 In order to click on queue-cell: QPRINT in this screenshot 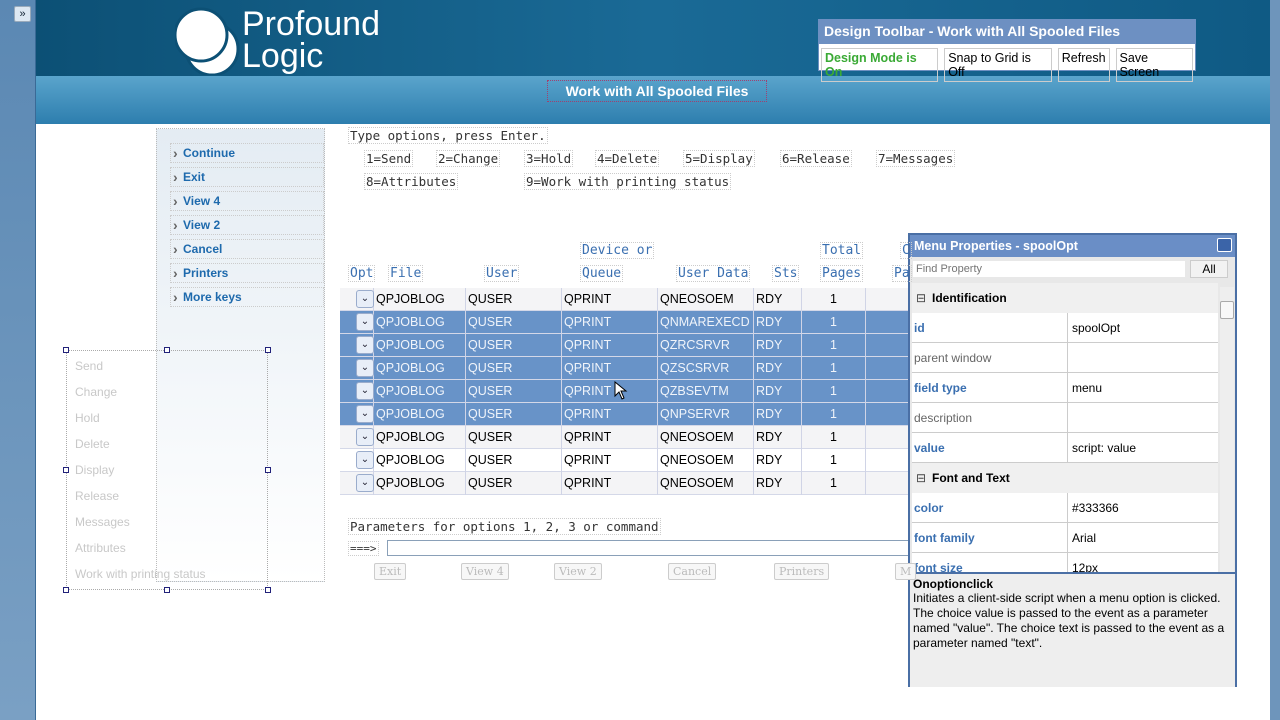, I will do `click(610, 460)`.